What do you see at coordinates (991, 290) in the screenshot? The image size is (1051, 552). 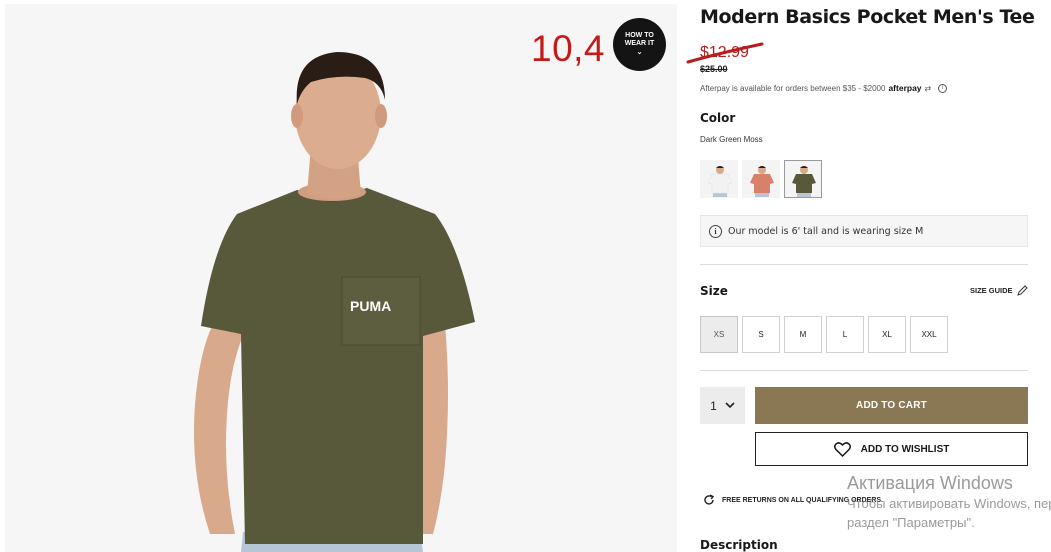 I see `size-guide-label: SIZE GUIDE` at bounding box center [991, 290].